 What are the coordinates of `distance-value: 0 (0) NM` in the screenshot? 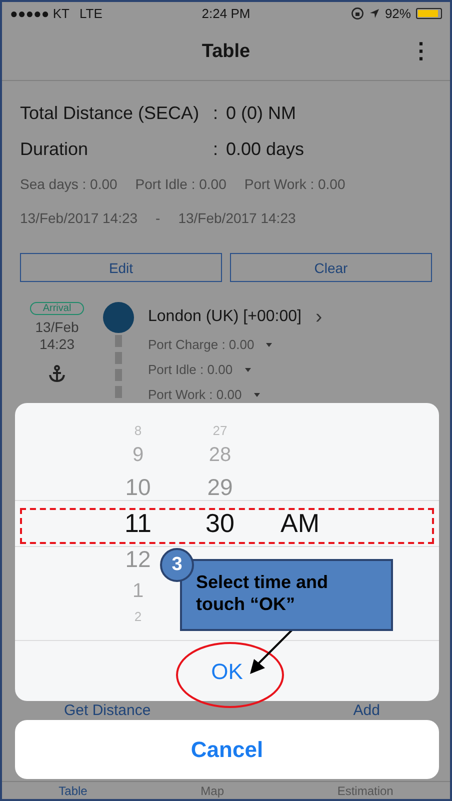 It's located at (261, 113).